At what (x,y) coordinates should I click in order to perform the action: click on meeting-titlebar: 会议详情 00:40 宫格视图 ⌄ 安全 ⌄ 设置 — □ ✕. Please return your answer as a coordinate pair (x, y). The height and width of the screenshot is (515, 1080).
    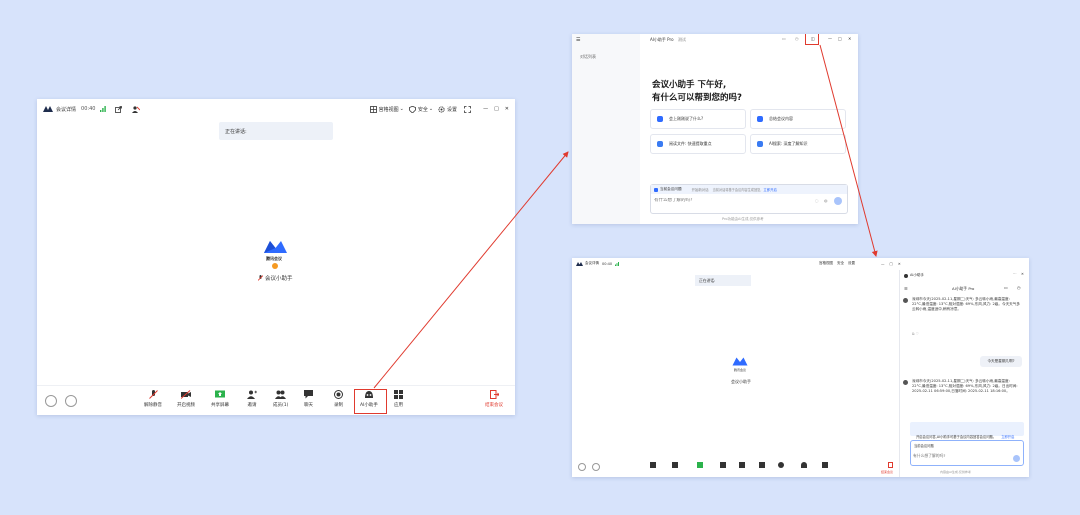
    Looking at the image, I should click on (276, 109).